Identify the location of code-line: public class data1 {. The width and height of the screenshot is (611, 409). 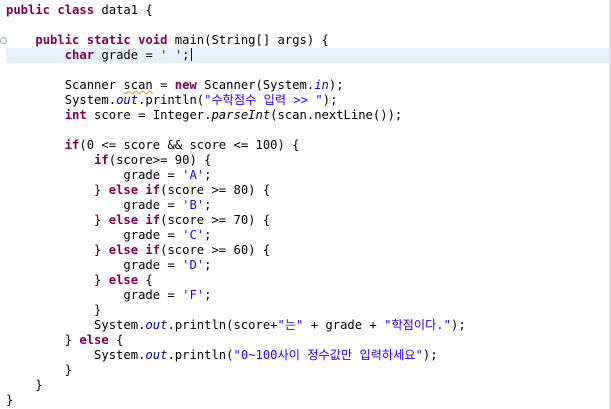
(308, 10).